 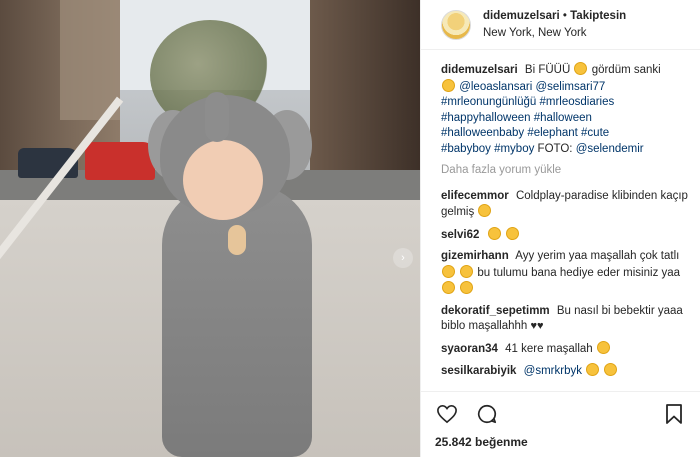 I want to click on hashtag-line: #halloweenbaby #elephant #cute, so click(x=525, y=133).